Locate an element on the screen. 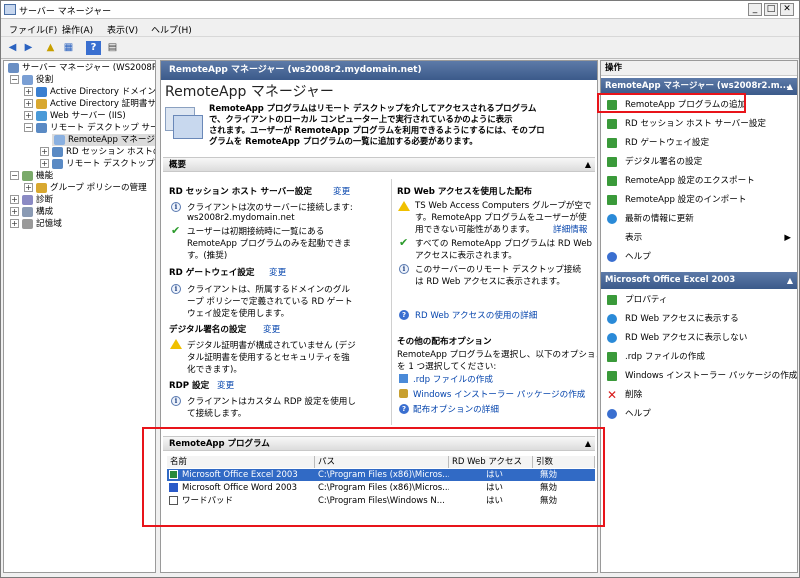  maximize-button: □ is located at coordinates (771, 9).